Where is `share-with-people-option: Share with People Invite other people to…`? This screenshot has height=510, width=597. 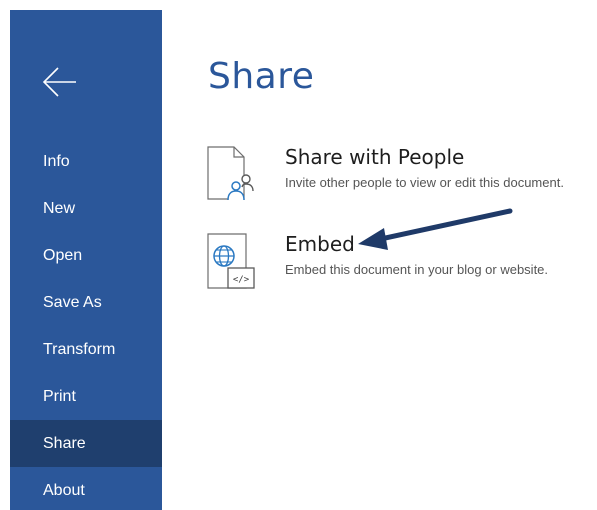 share-with-people-option: Share with People Invite other people to… is located at coordinates (400, 175).